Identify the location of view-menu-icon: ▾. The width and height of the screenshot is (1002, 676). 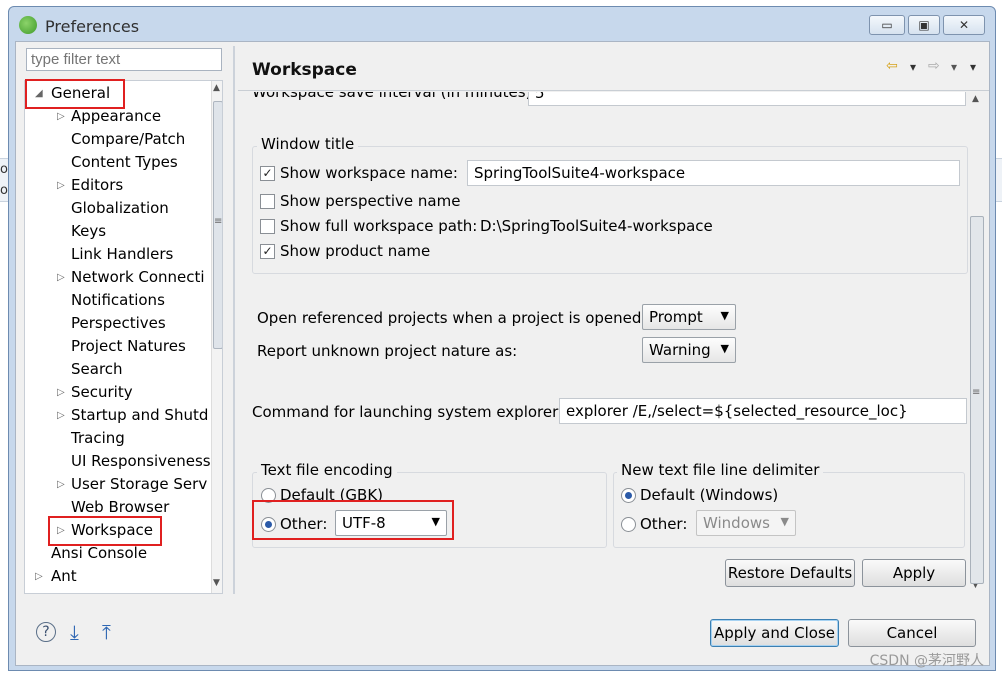
(973, 67).